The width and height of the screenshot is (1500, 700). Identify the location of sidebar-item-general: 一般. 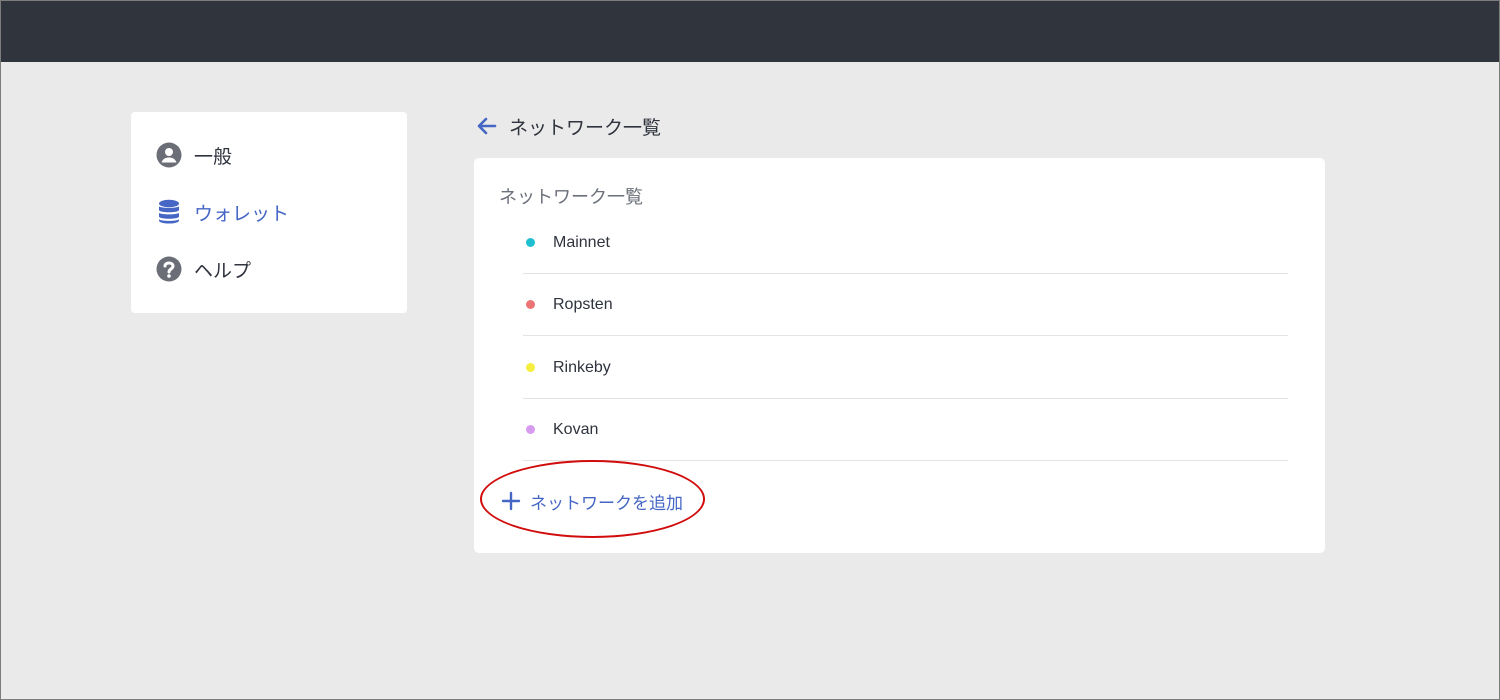
(193, 155).